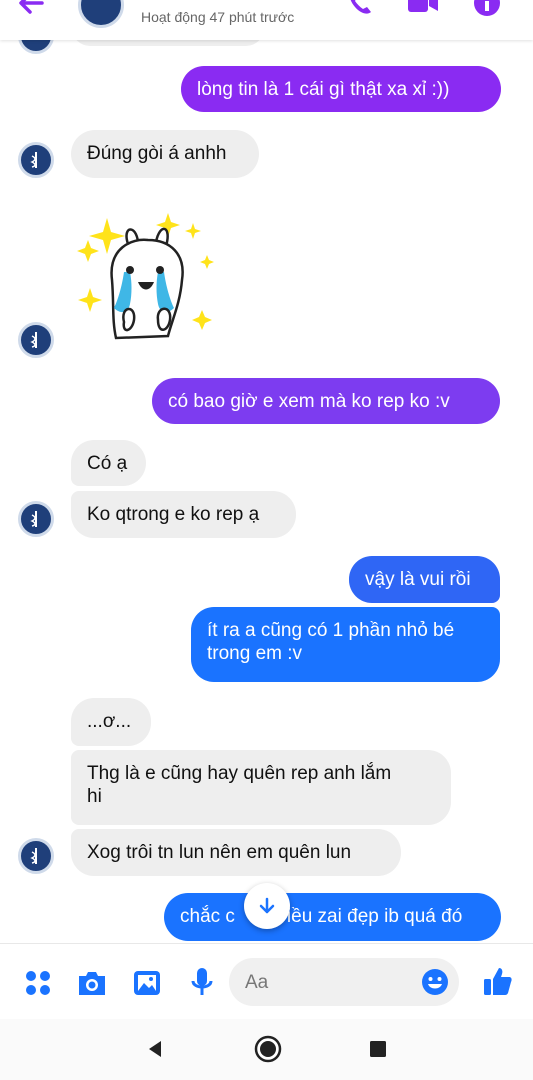 The image size is (533, 1080). What do you see at coordinates (374, 916) in the screenshot?
I see `message-text: iều zai đẹp ib quá đó` at bounding box center [374, 916].